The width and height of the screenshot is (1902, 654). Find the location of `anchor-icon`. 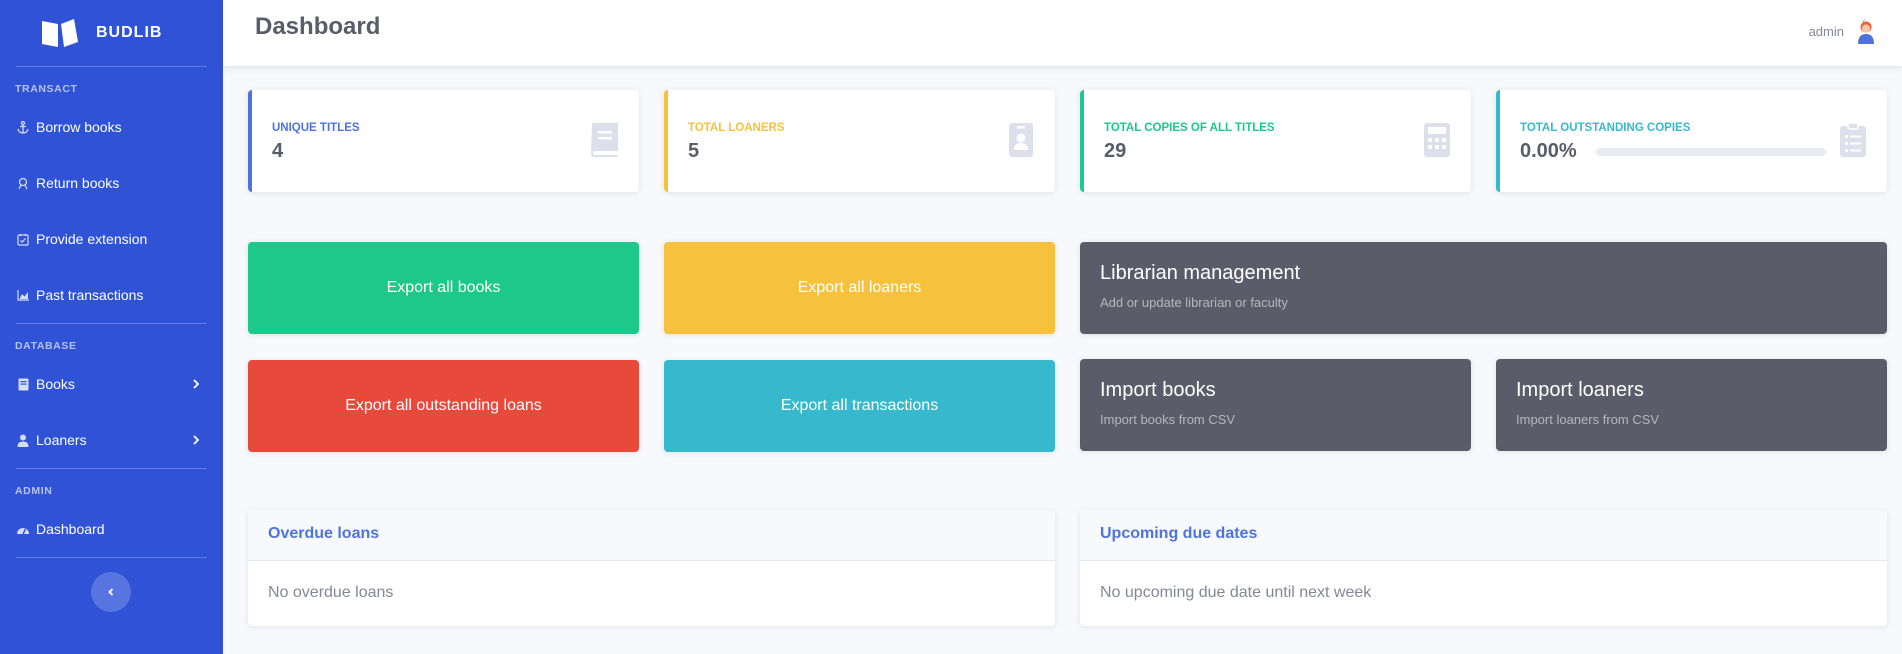

anchor-icon is located at coordinates (23, 127).